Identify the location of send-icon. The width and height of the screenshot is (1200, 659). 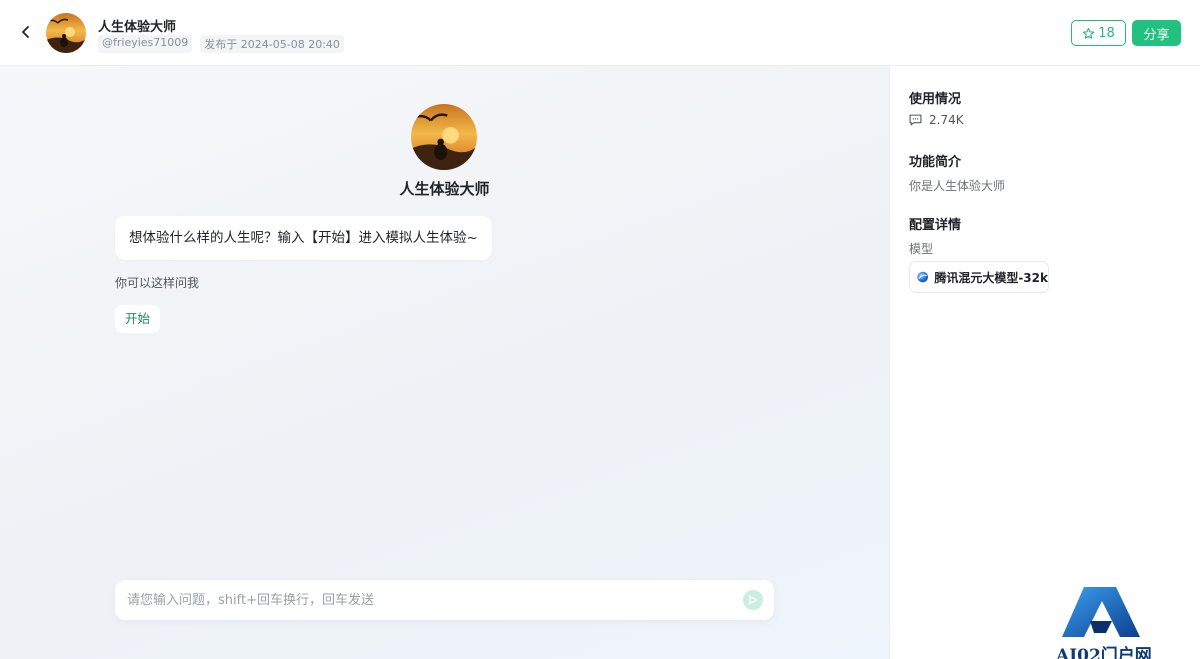
(753, 600).